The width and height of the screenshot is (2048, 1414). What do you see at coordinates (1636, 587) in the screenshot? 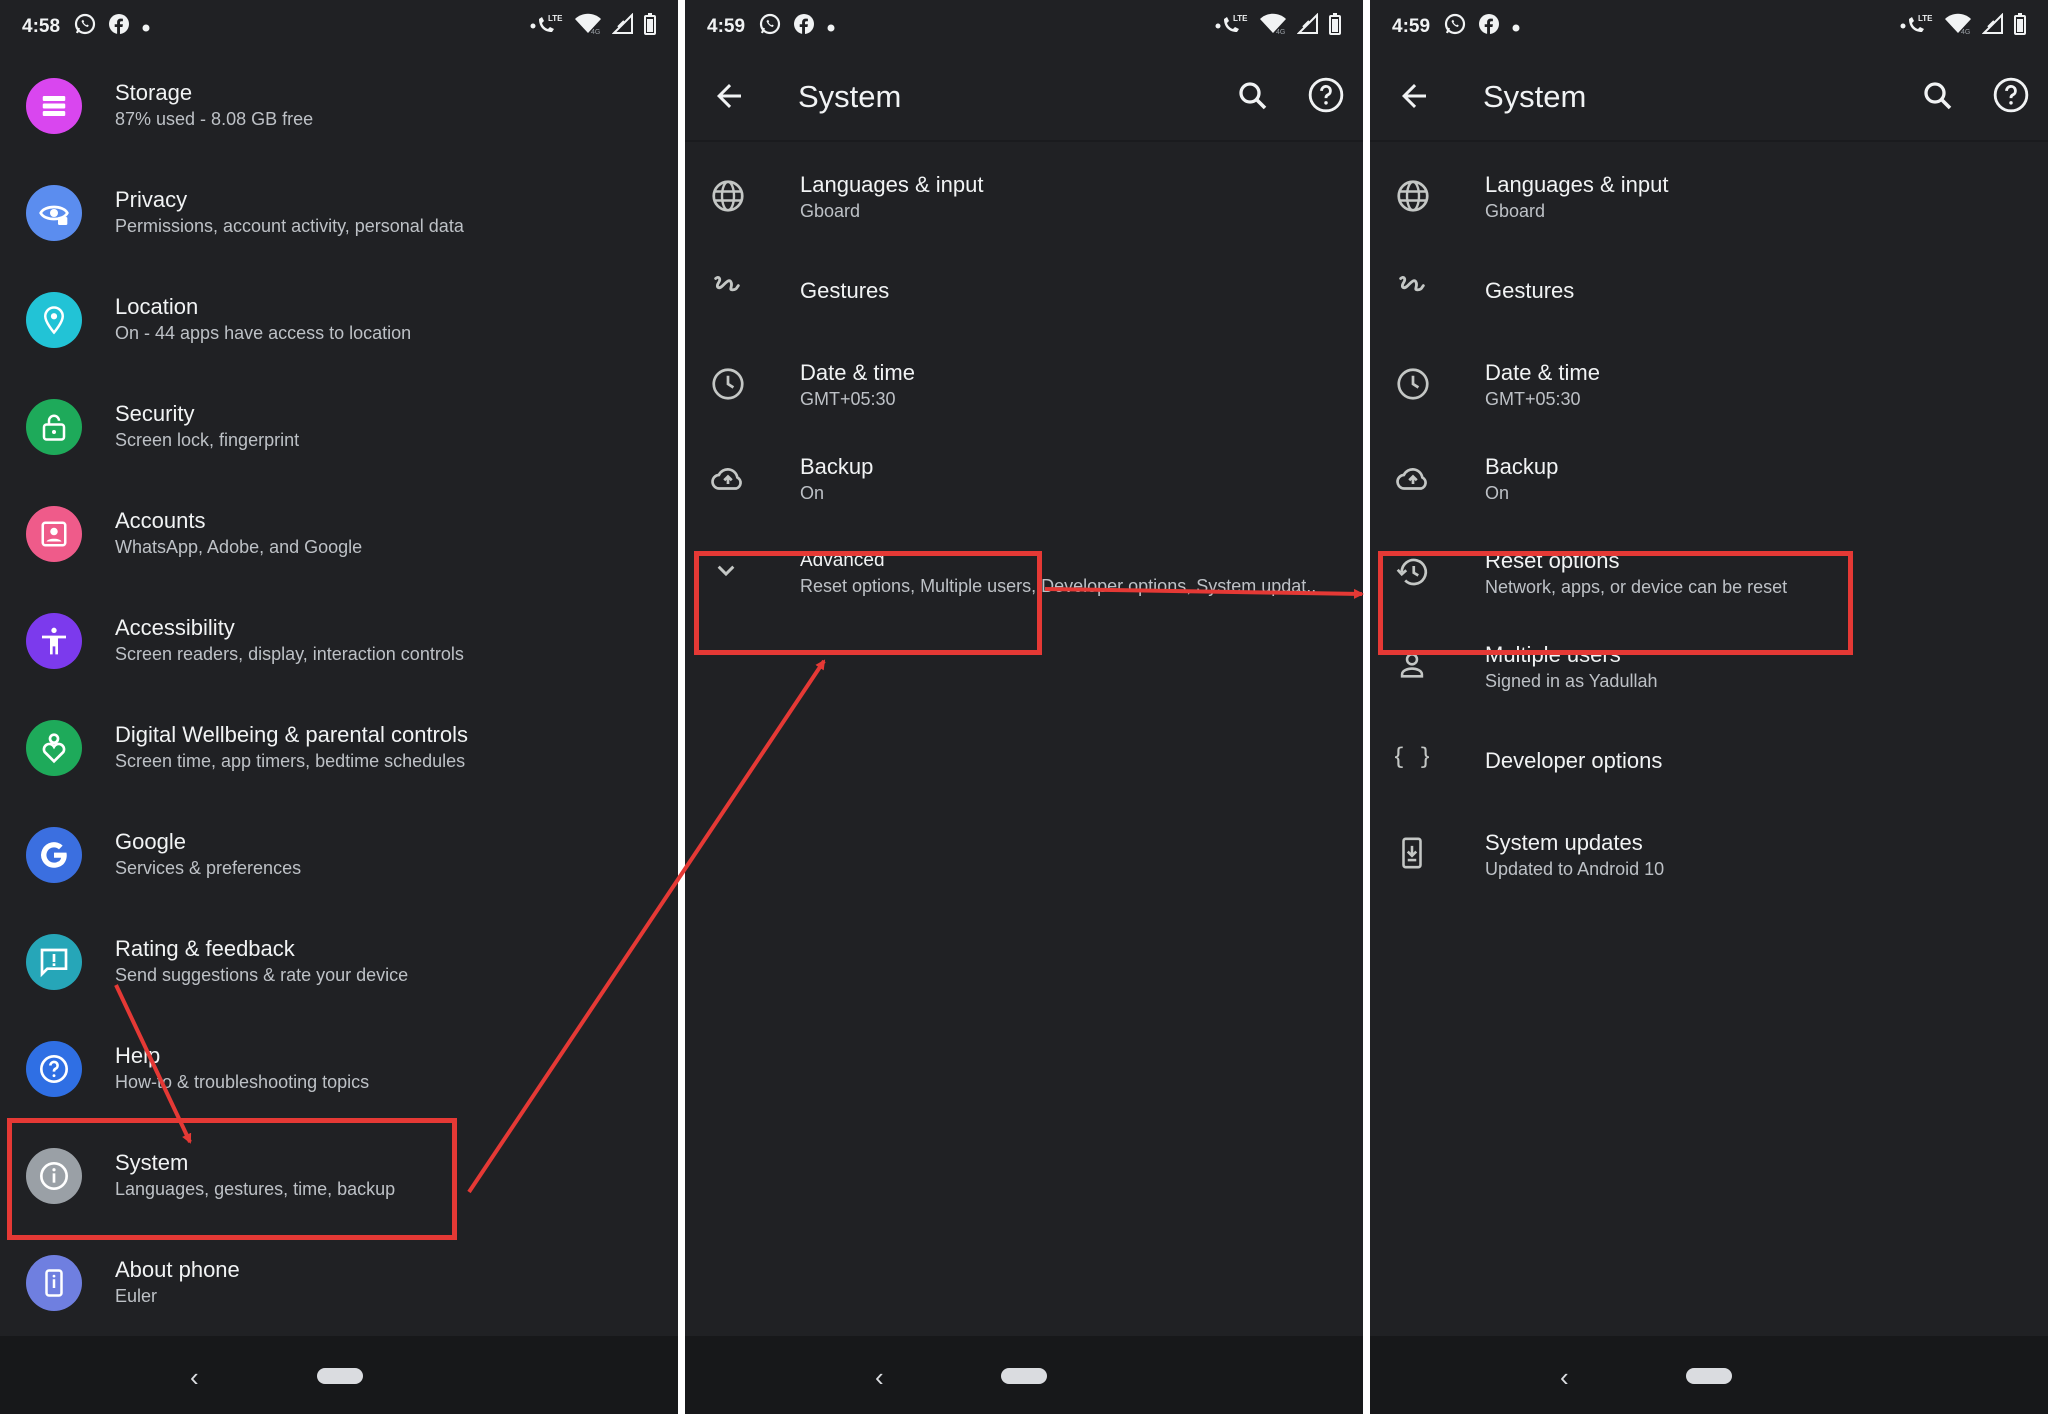
I see `item-subtitle: Network, apps, or device can be reset` at bounding box center [1636, 587].